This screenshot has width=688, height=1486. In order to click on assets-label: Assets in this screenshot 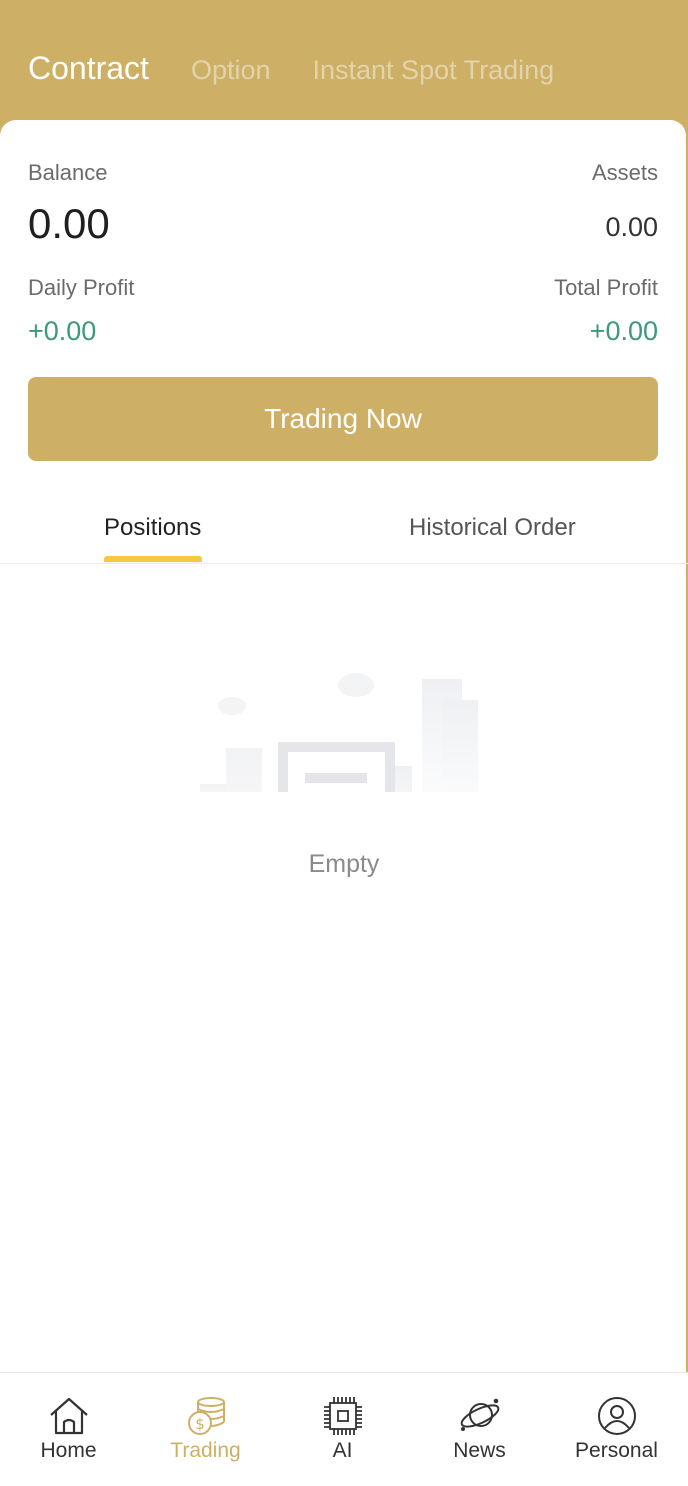, I will do `click(624, 172)`.